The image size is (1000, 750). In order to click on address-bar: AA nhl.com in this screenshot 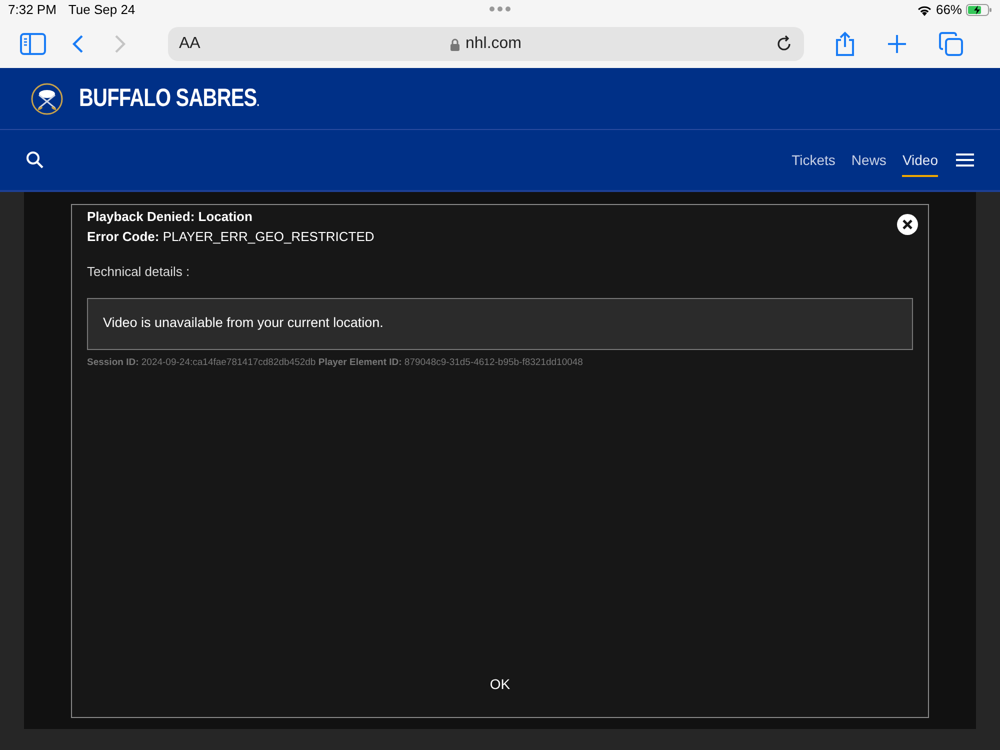, I will do `click(486, 44)`.